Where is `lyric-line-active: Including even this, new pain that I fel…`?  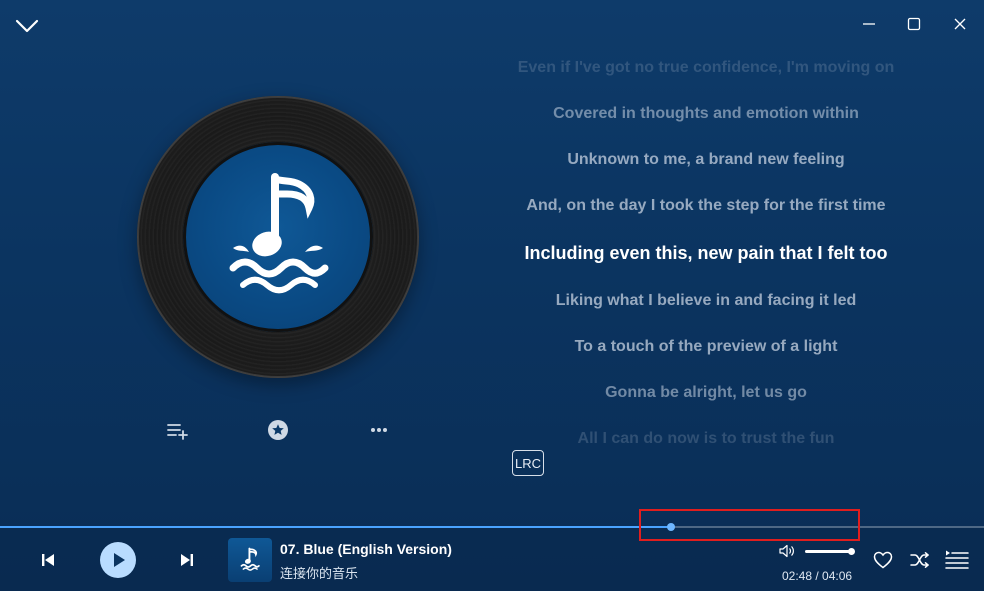
lyric-line-active: Including even this, new pain that I fel… is located at coordinates (706, 253).